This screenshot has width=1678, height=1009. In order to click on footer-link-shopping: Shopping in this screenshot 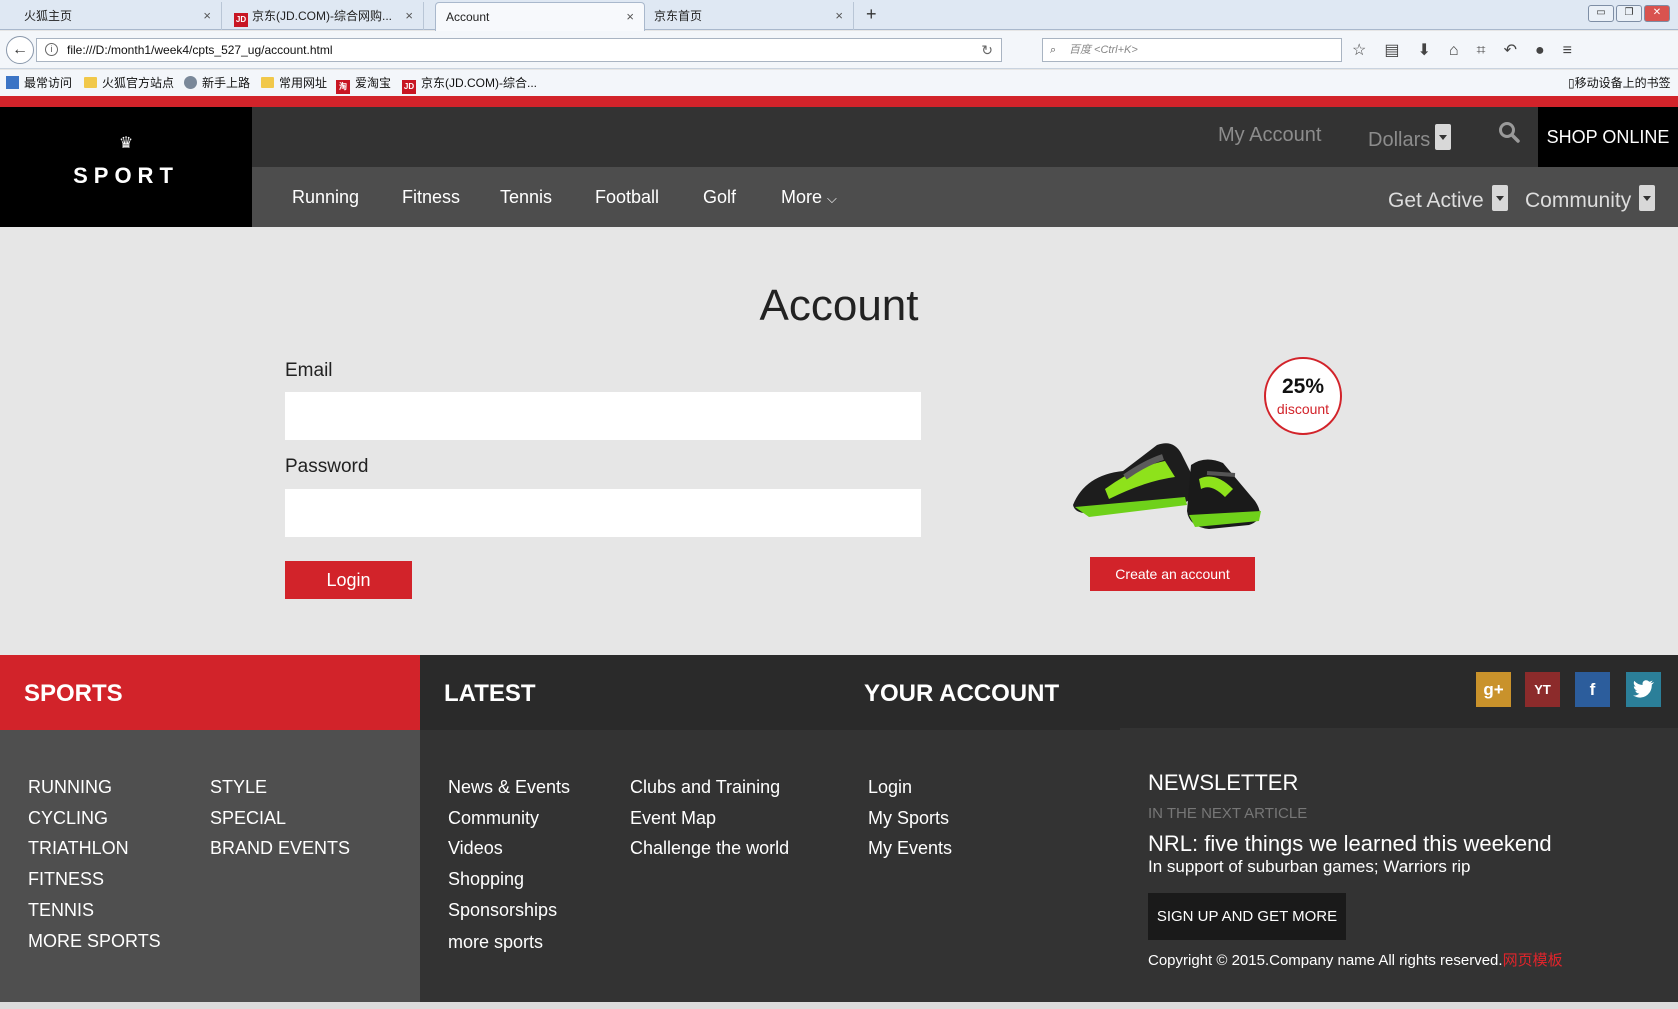, I will do `click(486, 879)`.